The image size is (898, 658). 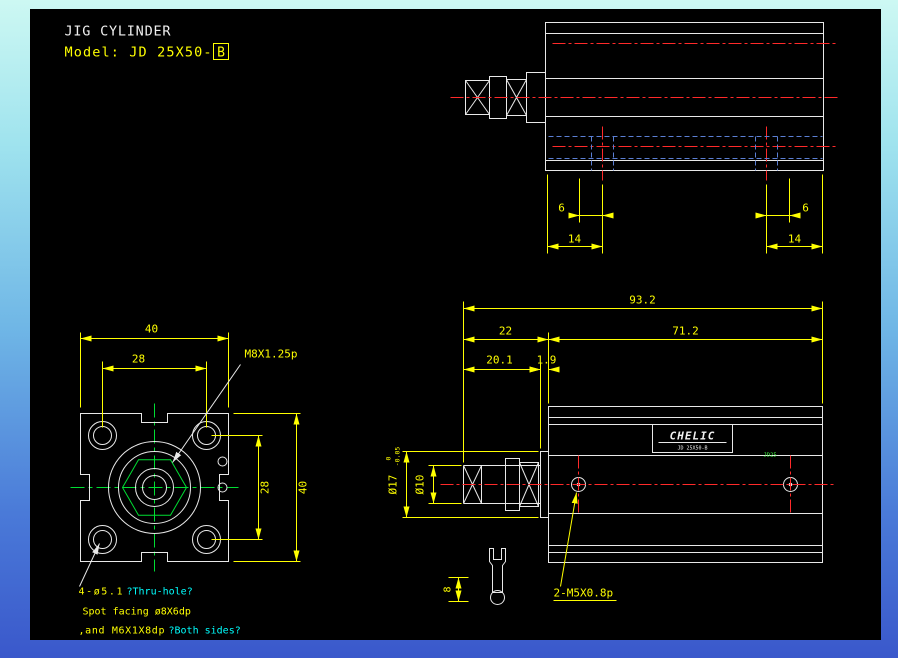 What do you see at coordinates (499, 360) in the screenshot?
I see `dim-201: 20.1` at bounding box center [499, 360].